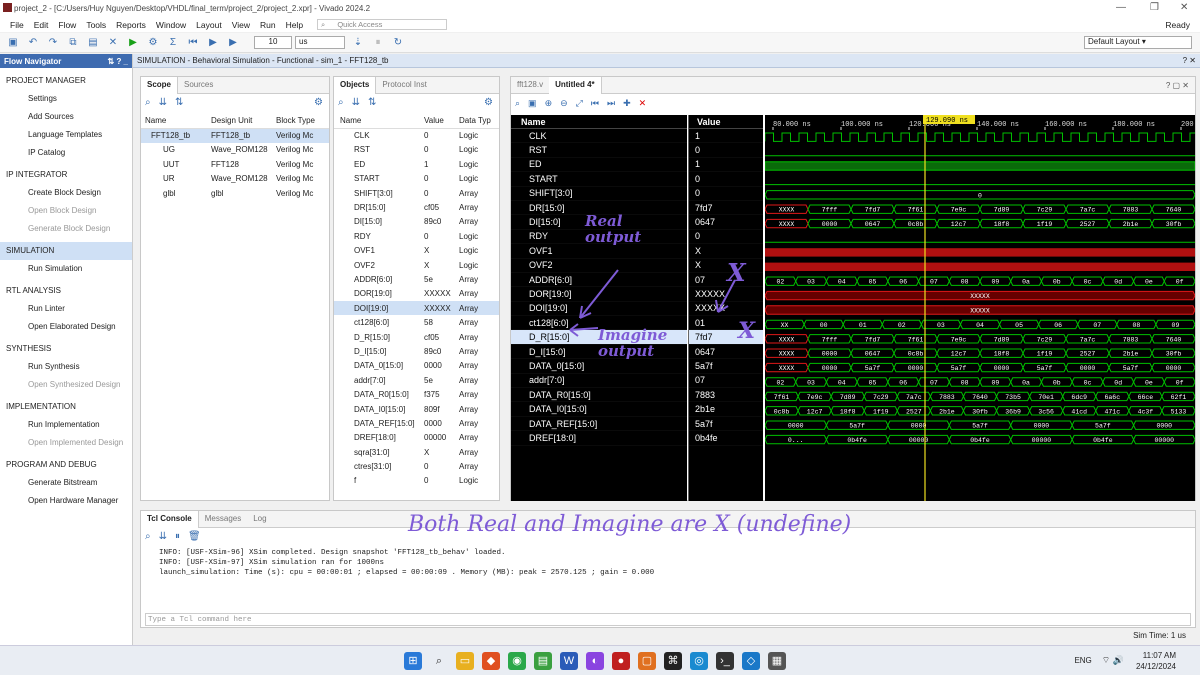 This screenshot has height=675, width=1200. I want to click on scope-row: UG Wave_ROM128 Verilog Mc, so click(235, 150).